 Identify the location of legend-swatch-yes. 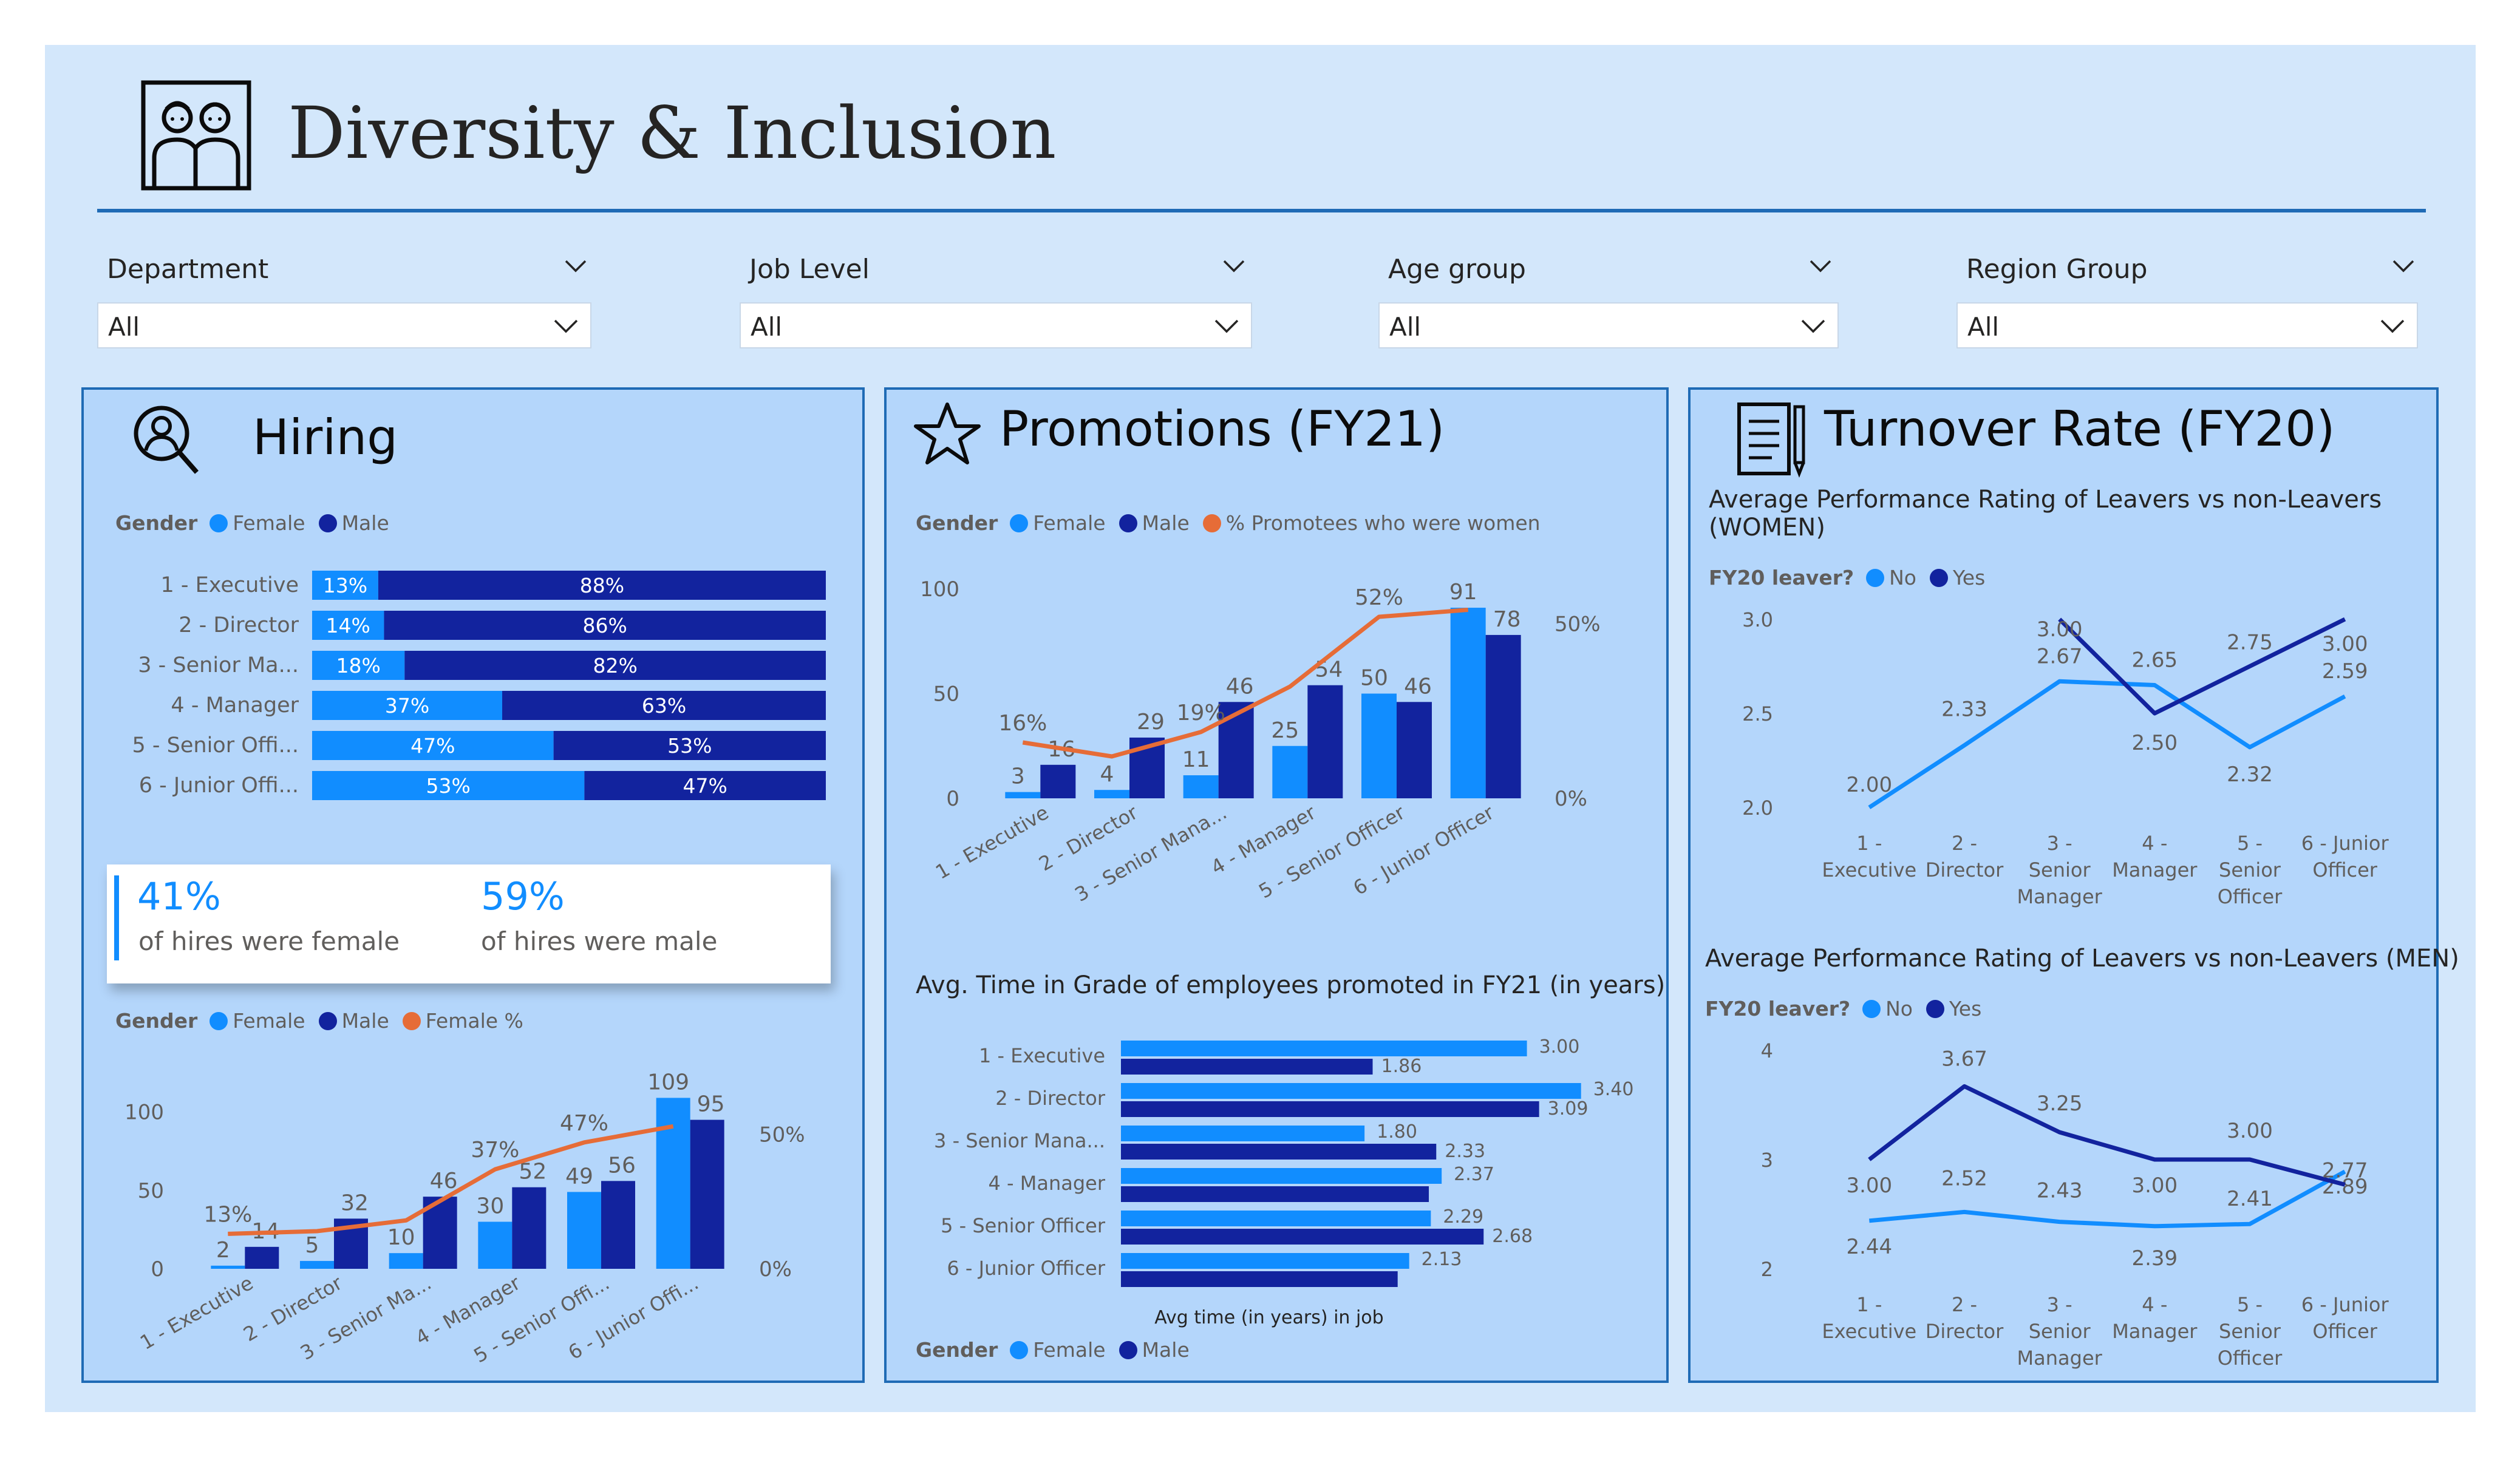
(1939, 577).